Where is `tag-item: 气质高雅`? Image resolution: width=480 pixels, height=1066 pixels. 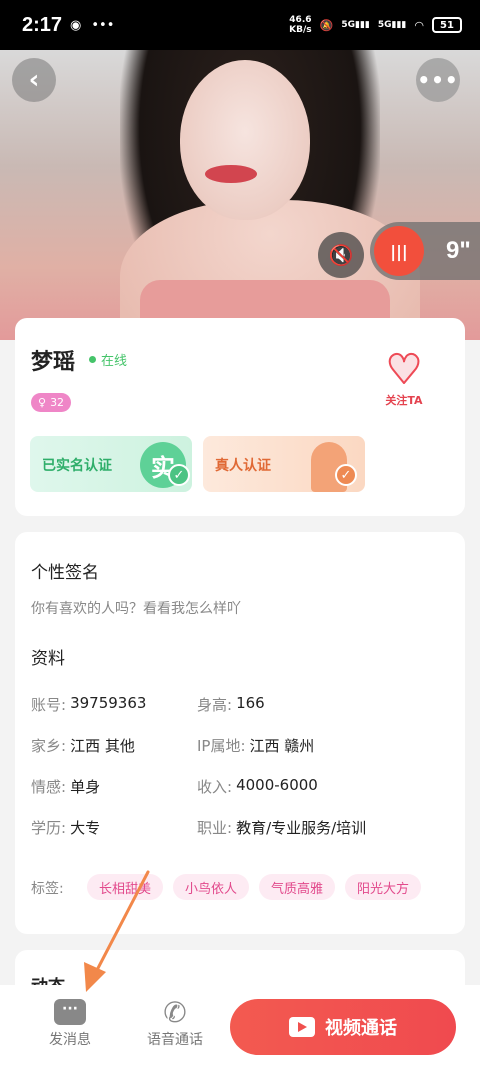
tag-item: 气质高雅 is located at coordinates (297, 887).